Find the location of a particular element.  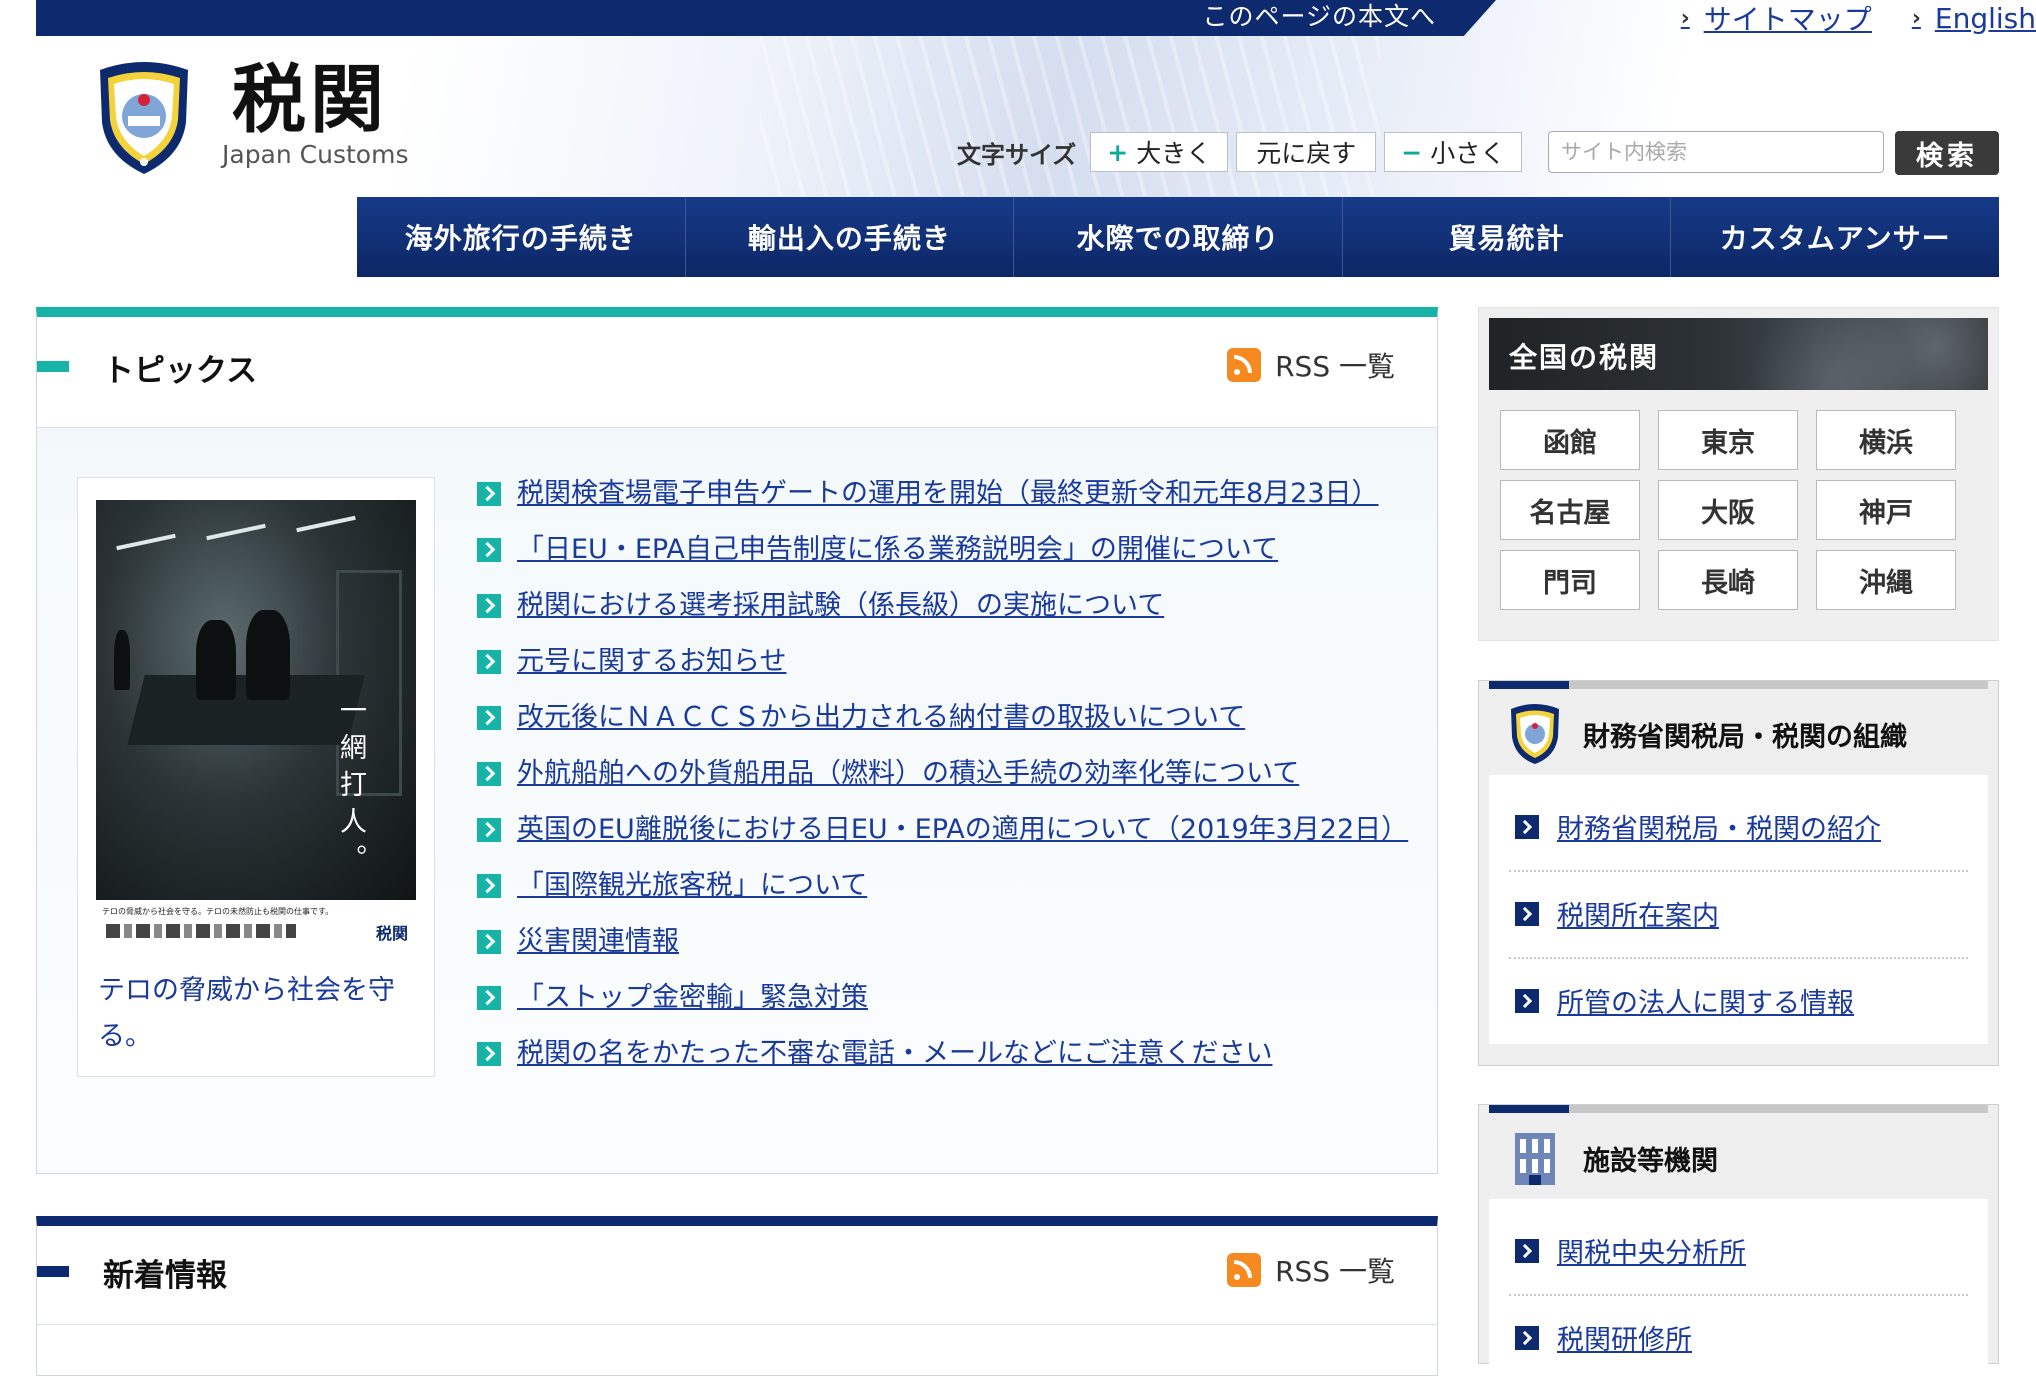

list-item: 「国際観光旅客税」について is located at coordinates (937, 885).